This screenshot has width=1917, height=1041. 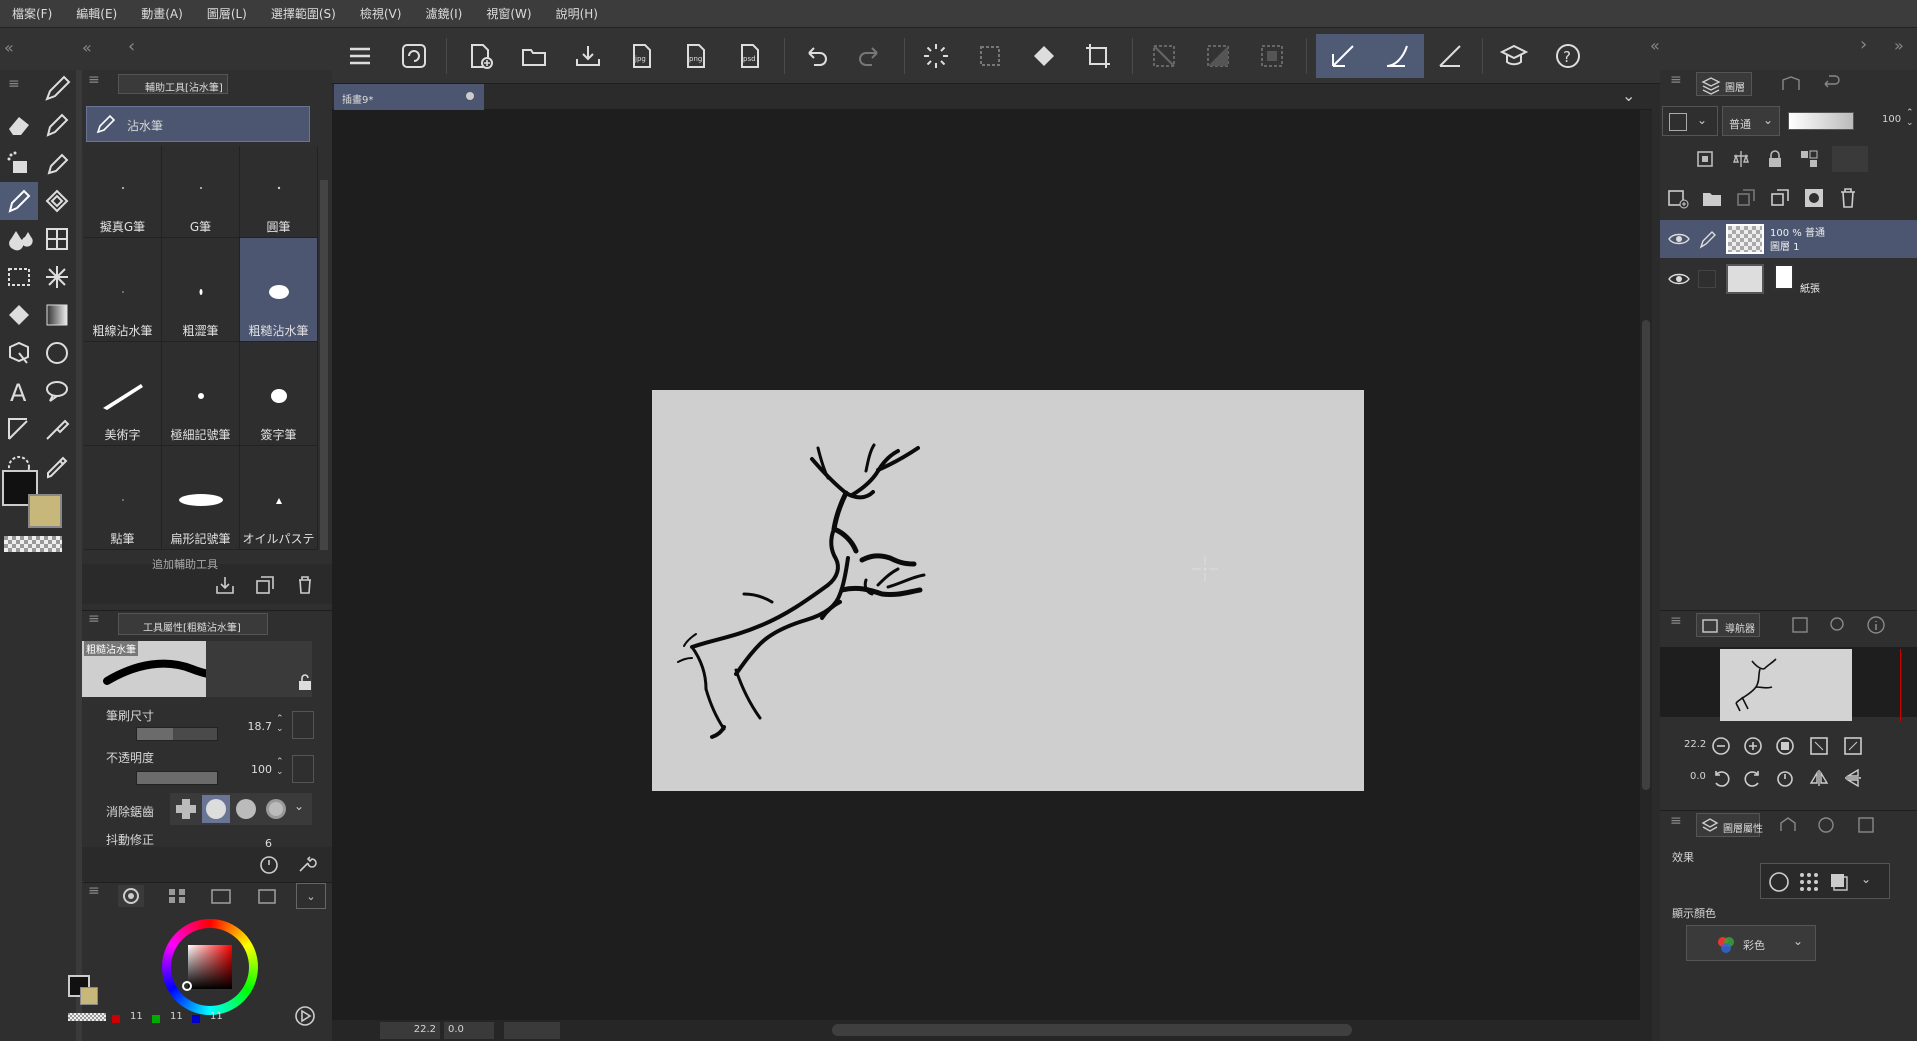 What do you see at coordinates (1838, 625) in the screenshot?
I see `search-tab-icon` at bounding box center [1838, 625].